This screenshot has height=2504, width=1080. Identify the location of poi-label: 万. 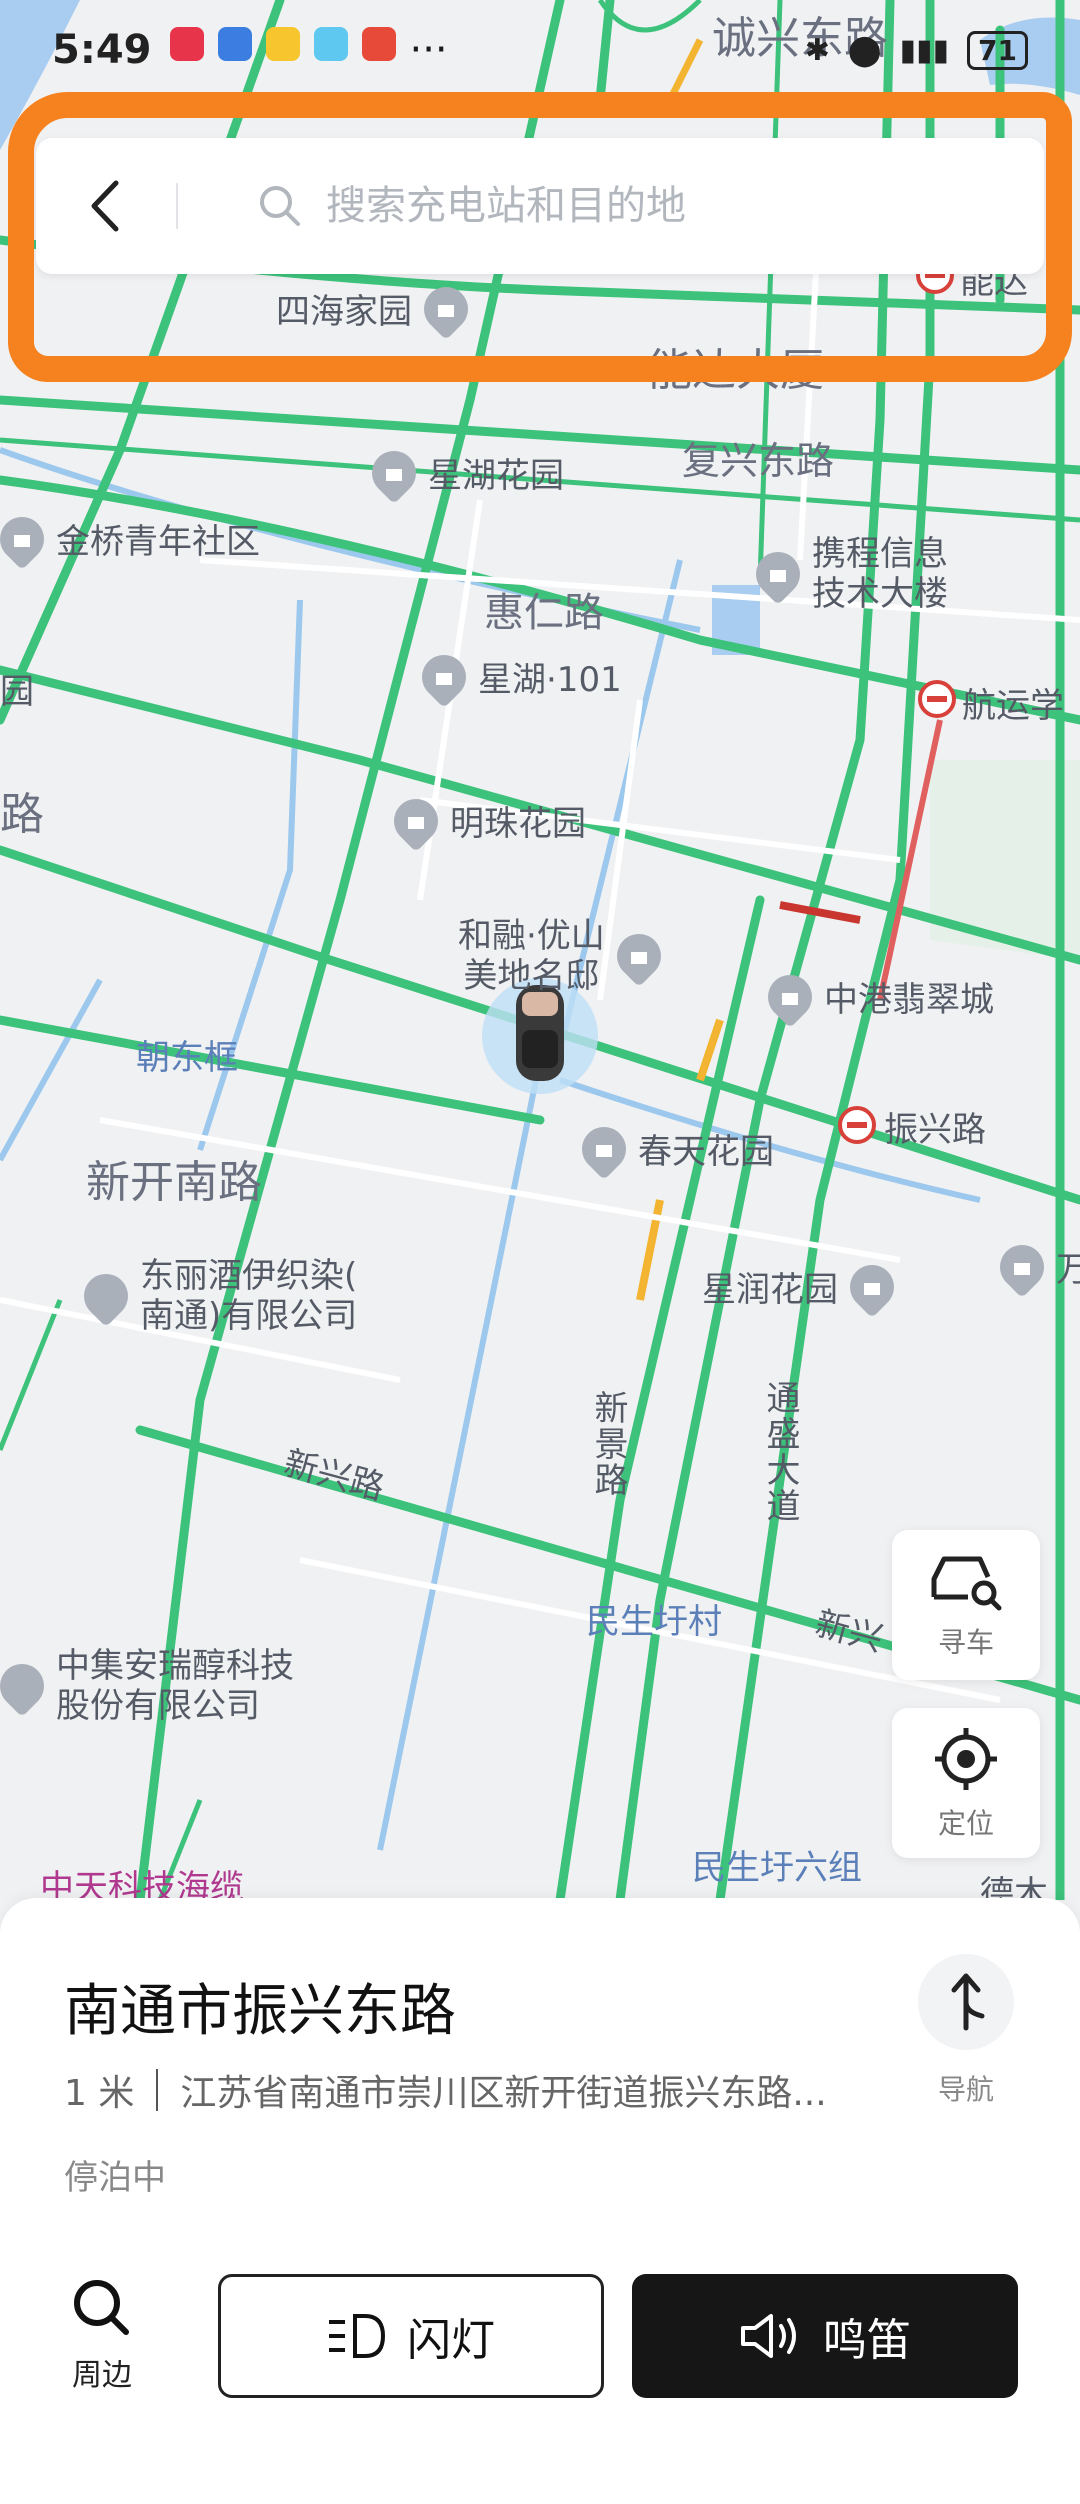
(1068, 1270).